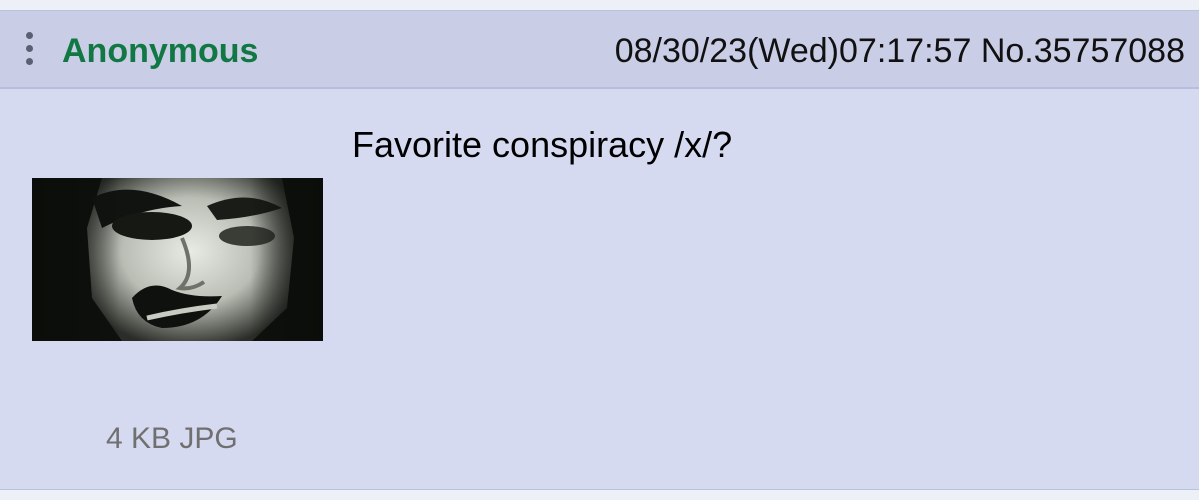 The image size is (1199, 500). Describe the element at coordinates (172, 438) in the screenshot. I see `file-info: 4 KB JPG` at that location.